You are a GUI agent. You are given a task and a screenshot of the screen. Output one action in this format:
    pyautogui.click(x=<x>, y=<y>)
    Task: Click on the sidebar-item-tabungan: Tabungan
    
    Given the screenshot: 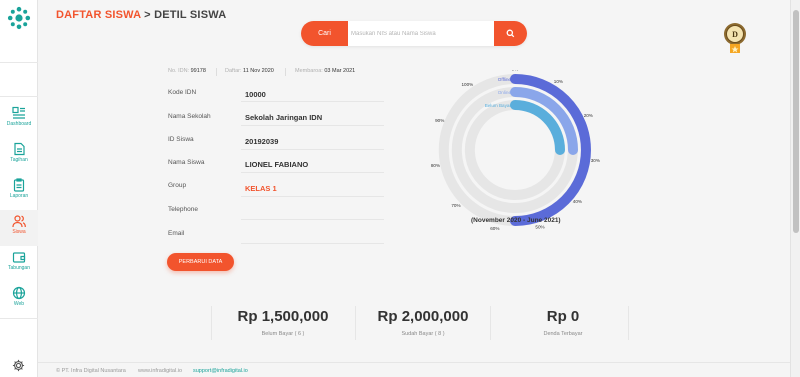 What is the action you would take?
    pyautogui.click(x=19, y=264)
    